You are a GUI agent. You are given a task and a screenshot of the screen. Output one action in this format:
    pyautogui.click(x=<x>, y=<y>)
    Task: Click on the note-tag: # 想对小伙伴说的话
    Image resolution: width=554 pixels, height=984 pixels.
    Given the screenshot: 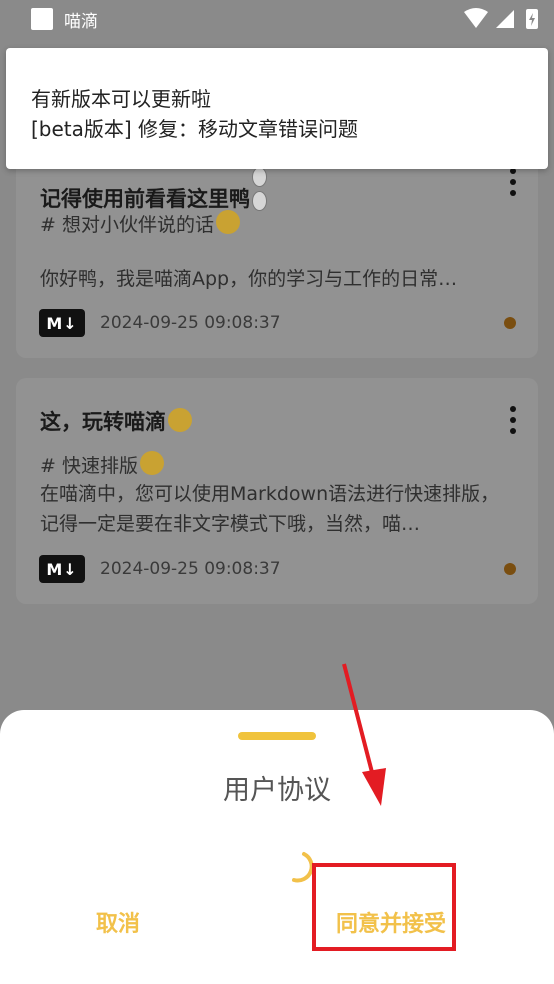 What is the action you would take?
    pyautogui.click(x=127, y=225)
    